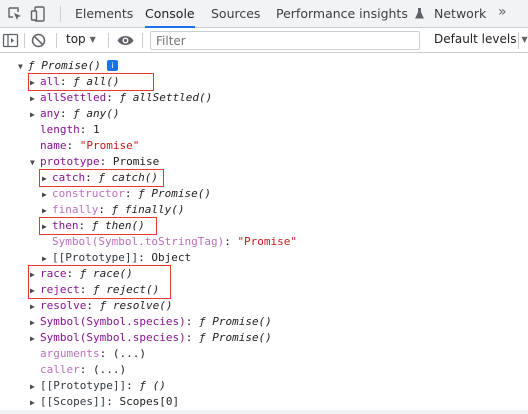 The image size is (528, 414). Describe the element at coordinates (104, 14) in the screenshot. I see `tab-elements: Elements` at that location.